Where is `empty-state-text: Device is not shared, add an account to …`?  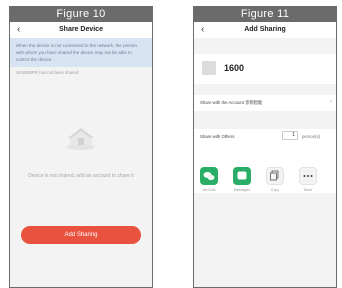
empty-state-text: Device is not shared, add an account to … is located at coordinates (81, 176).